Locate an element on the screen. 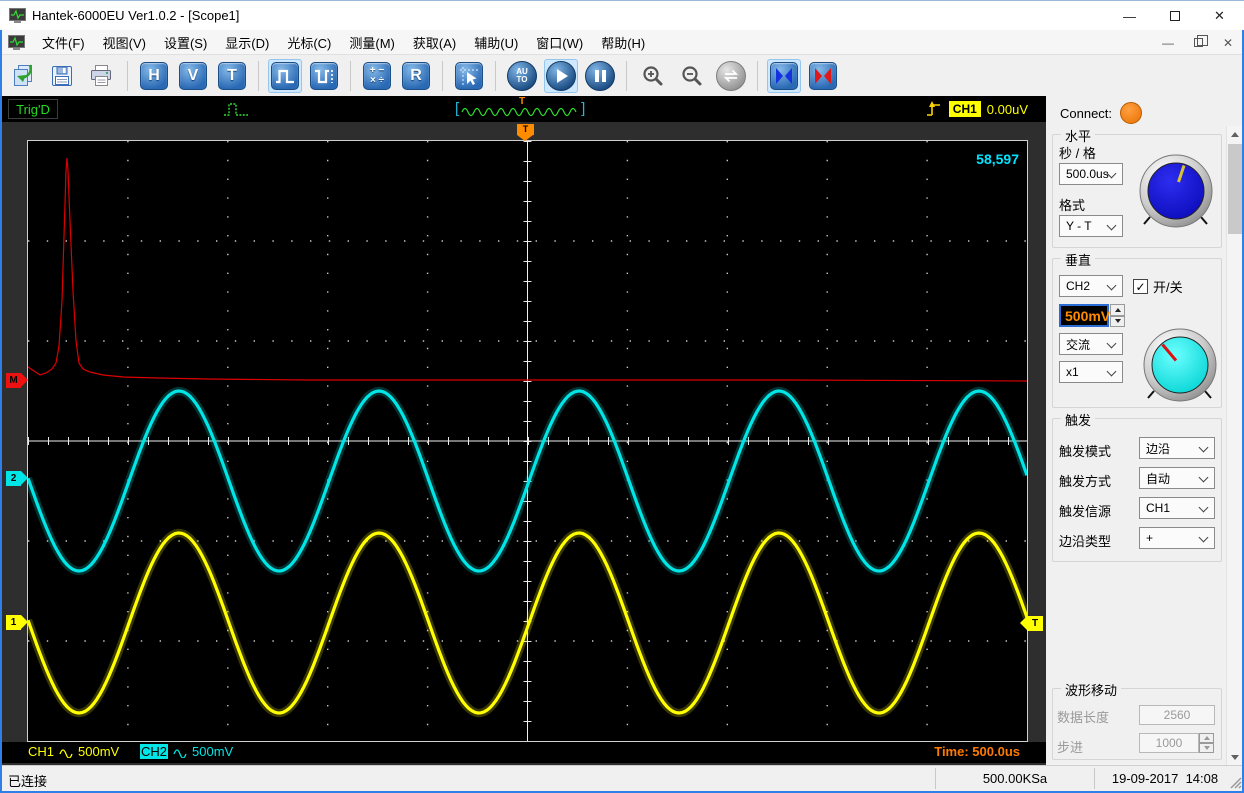 The width and height of the screenshot is (1244, 793). trigger-level-marker: T is located at coordinates (1031, 623).